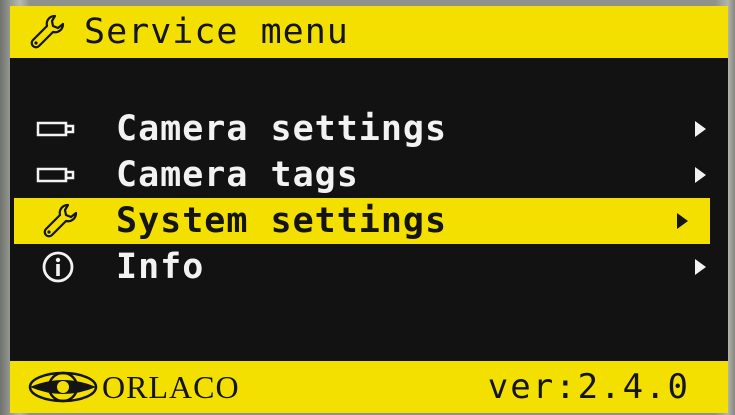 The height and width of the screenshot is (415, 735). Describe the element at coordinates (588, 387) in the screenshot. I see `version-label: ver:2.4.0` at that location.